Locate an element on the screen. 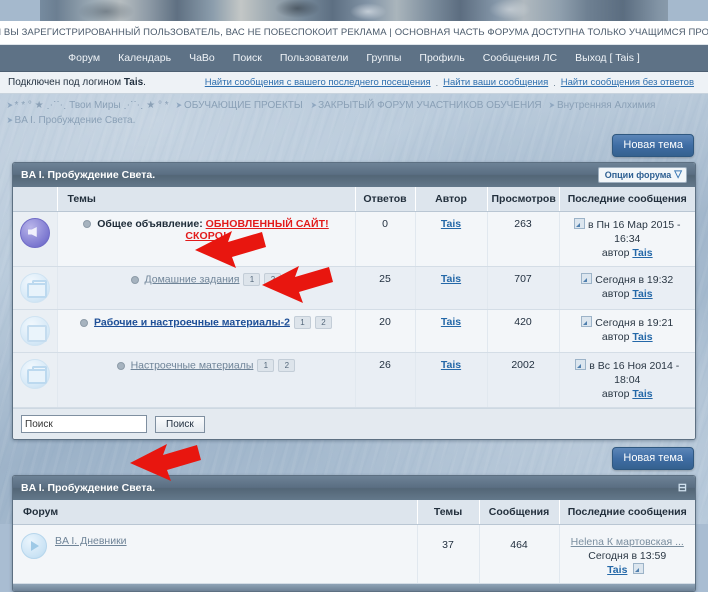  nav-item-search: Поиск is located at coordinates (247, 58).